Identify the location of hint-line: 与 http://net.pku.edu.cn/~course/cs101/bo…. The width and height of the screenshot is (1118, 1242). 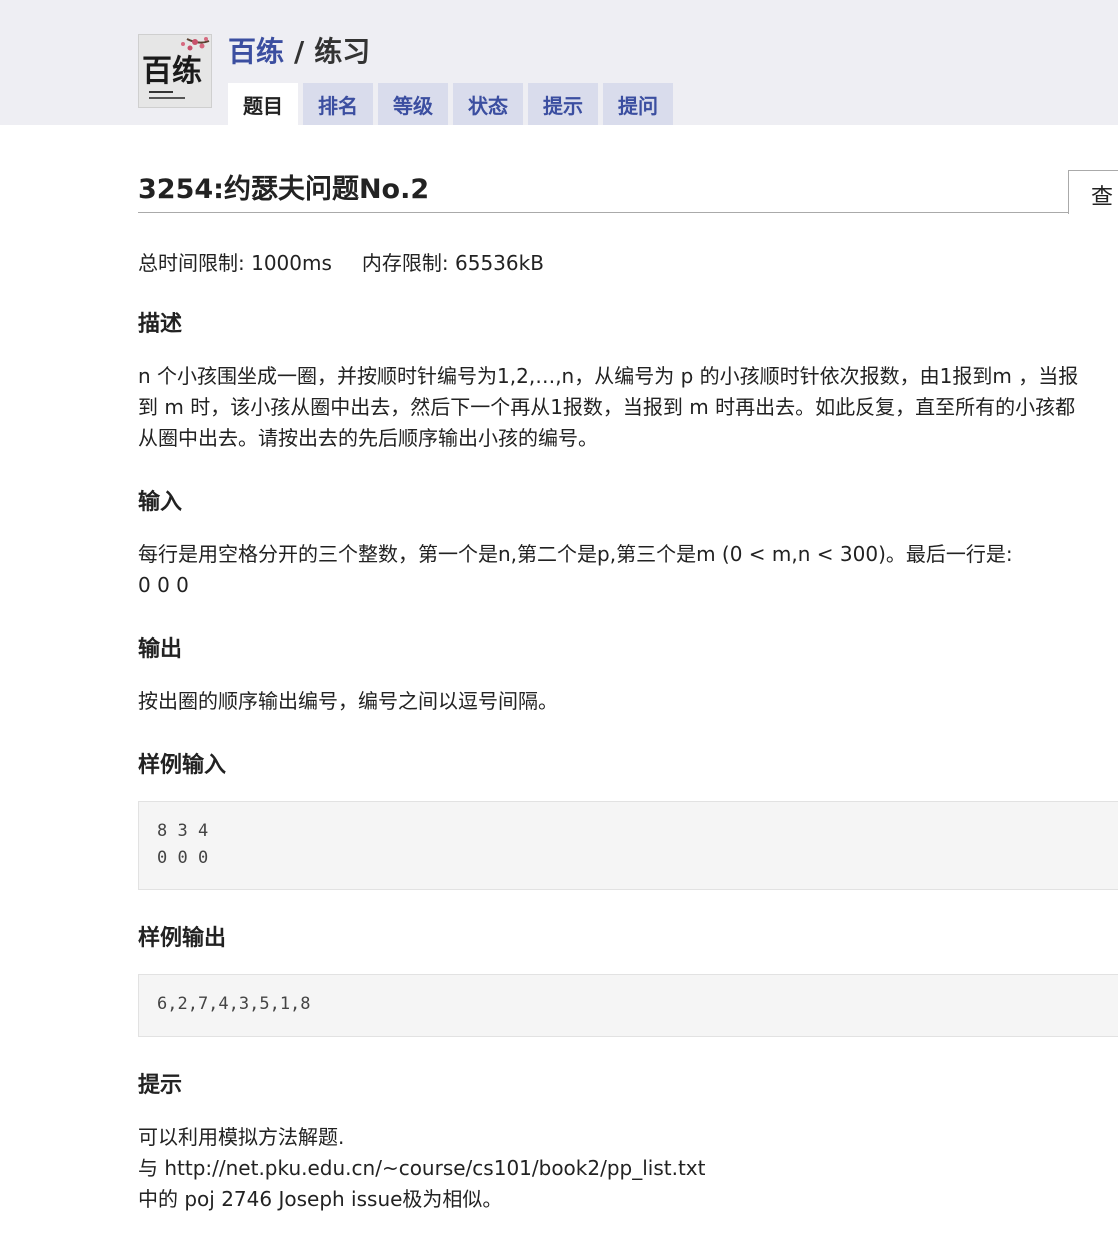
(421, 1168).